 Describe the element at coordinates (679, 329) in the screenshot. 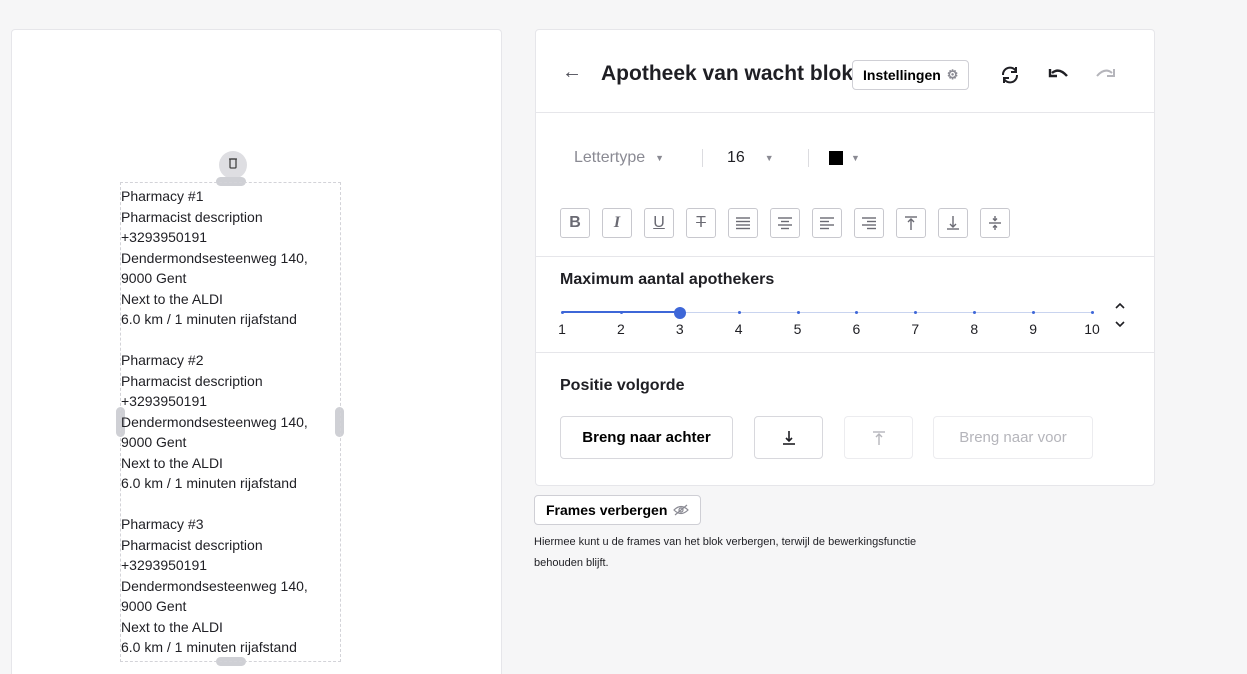

I see `slider-tick-label: 3` at that location.